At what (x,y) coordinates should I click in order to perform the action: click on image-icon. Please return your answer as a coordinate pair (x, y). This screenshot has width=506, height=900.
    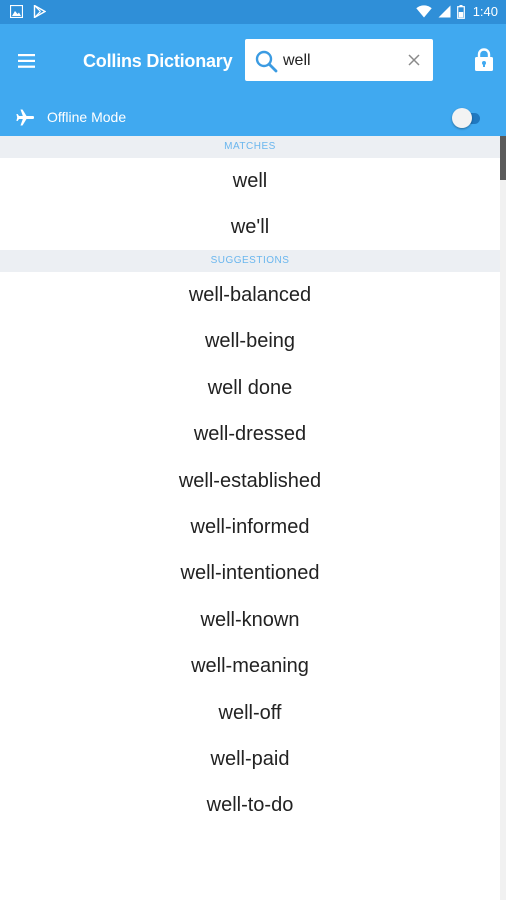
    Looking at the image, I should click on (16, 11).